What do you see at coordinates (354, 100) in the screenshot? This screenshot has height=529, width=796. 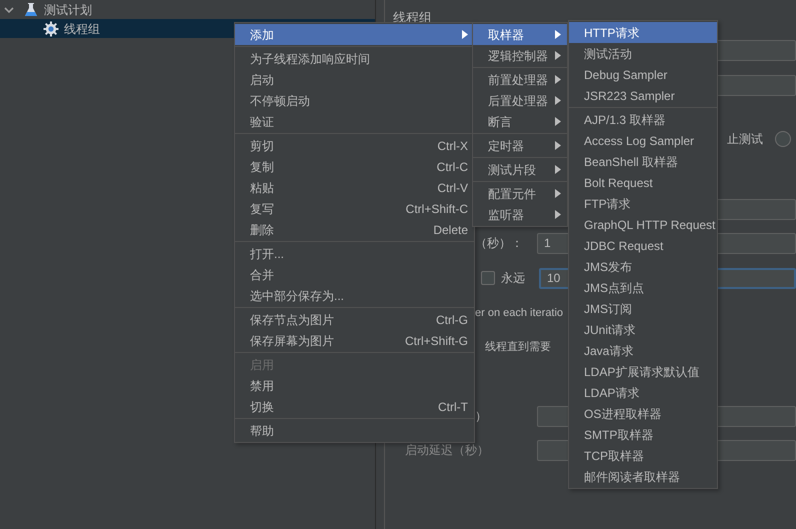 I see `menu-item: 不停顿启动` at bounding box center [354, 100].